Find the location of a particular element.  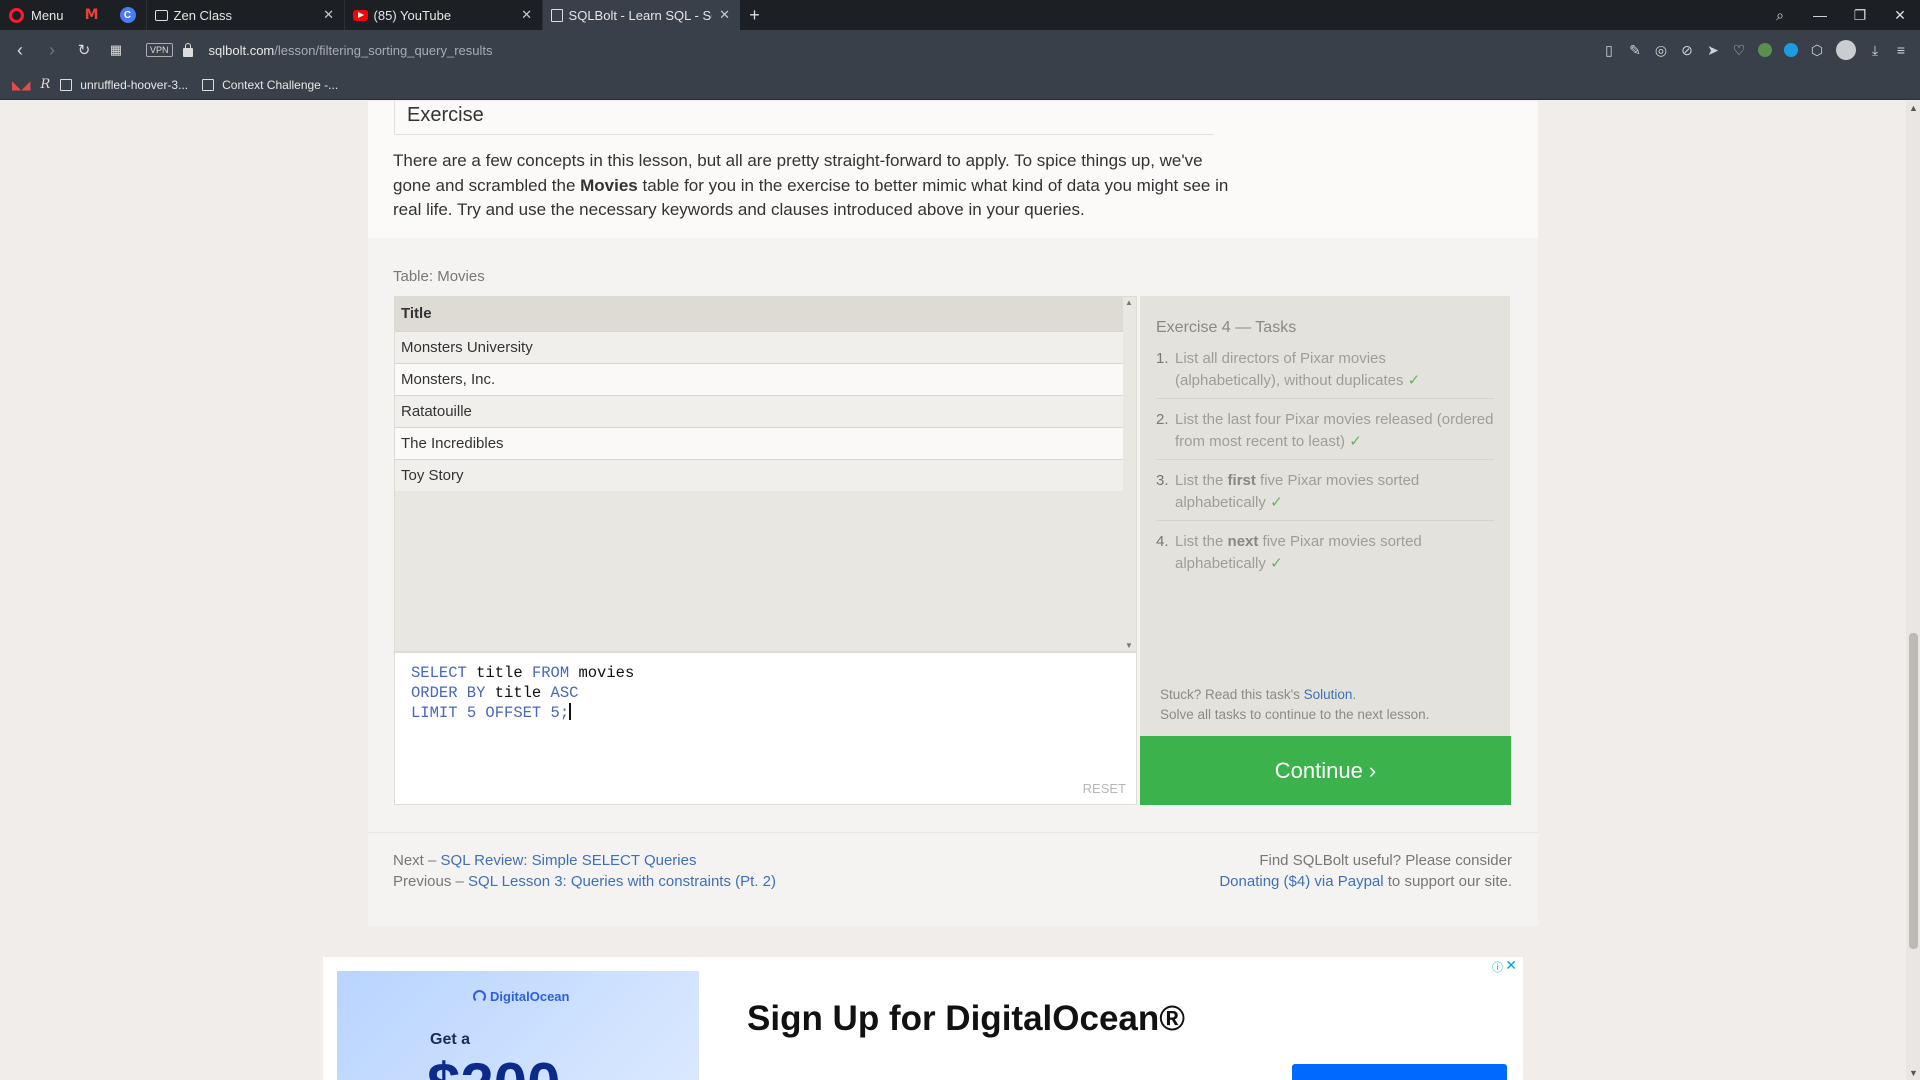

forward-icon: › is located at coordinates (52, 50).